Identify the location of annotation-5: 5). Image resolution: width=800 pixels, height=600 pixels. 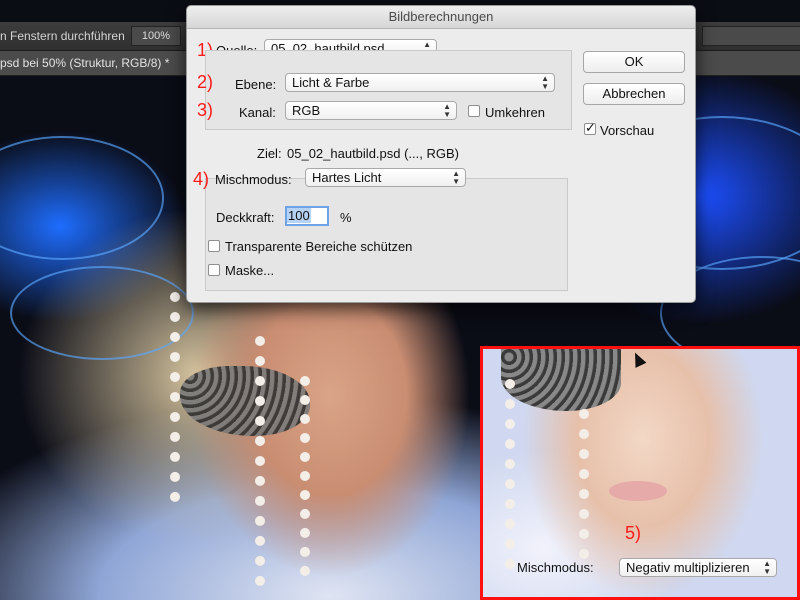
(633, 533).